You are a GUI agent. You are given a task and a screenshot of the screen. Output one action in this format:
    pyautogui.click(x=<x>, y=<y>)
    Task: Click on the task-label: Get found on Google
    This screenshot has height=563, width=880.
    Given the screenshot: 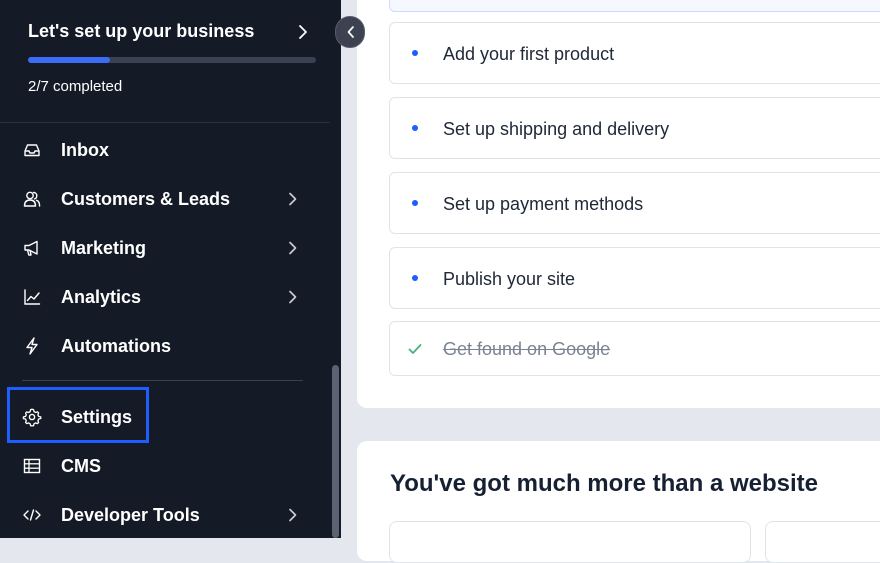 What is the action you would take?
    pyautogui.click(x=527, y=349)
    